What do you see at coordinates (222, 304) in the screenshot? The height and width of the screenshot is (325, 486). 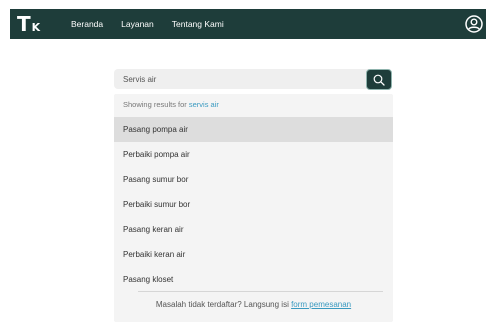 I see `footer-text: Masalah tidak terdaftar? Langsung isi` at bounding box center [222, 304].